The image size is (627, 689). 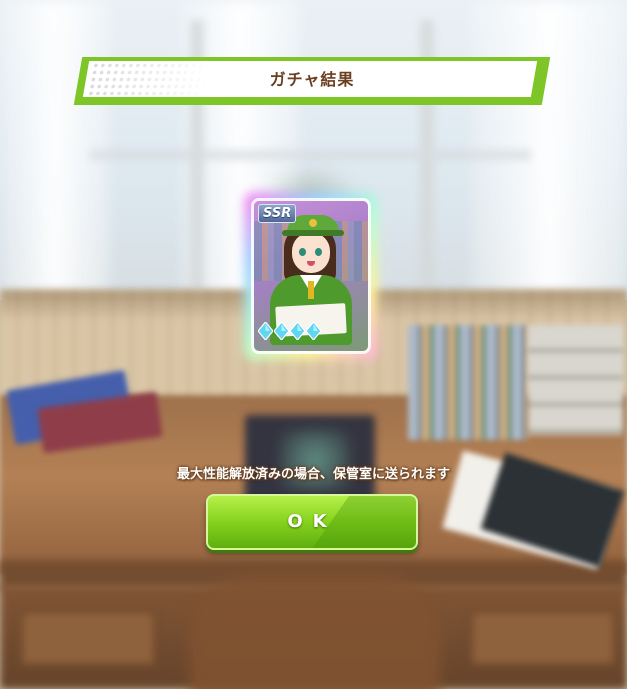 I want to click on character-tie, so click(x=311, y=290).